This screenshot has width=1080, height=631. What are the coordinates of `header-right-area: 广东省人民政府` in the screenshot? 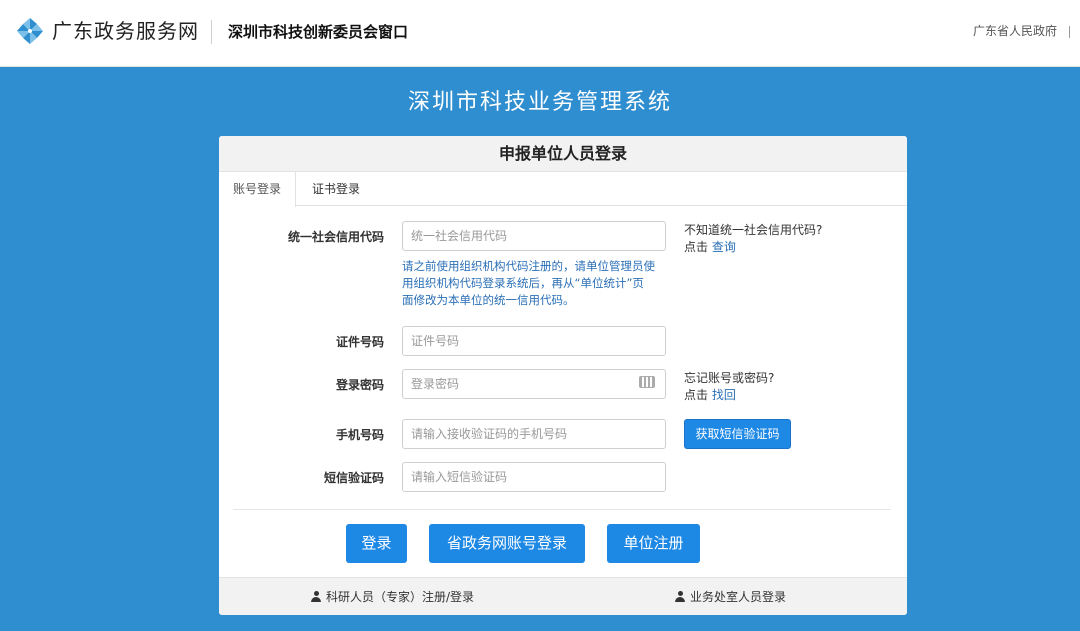 It's located at (1021, 31).